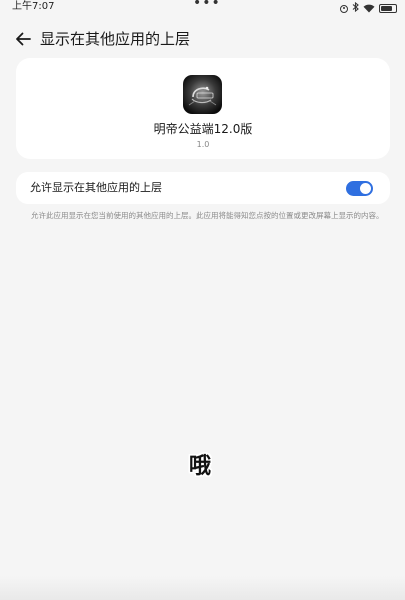 This screenshot has height=600, width=405. Describe the element at coordinates (33, 6) in the screenshot. I see `status-time: 上午7:07` at that location.